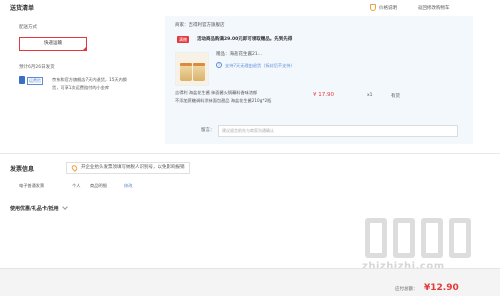 Image resolution: width=500 pixels, height=296 pixels. I want to click on shipping-method-label: 配送方式, so click(28, 27).